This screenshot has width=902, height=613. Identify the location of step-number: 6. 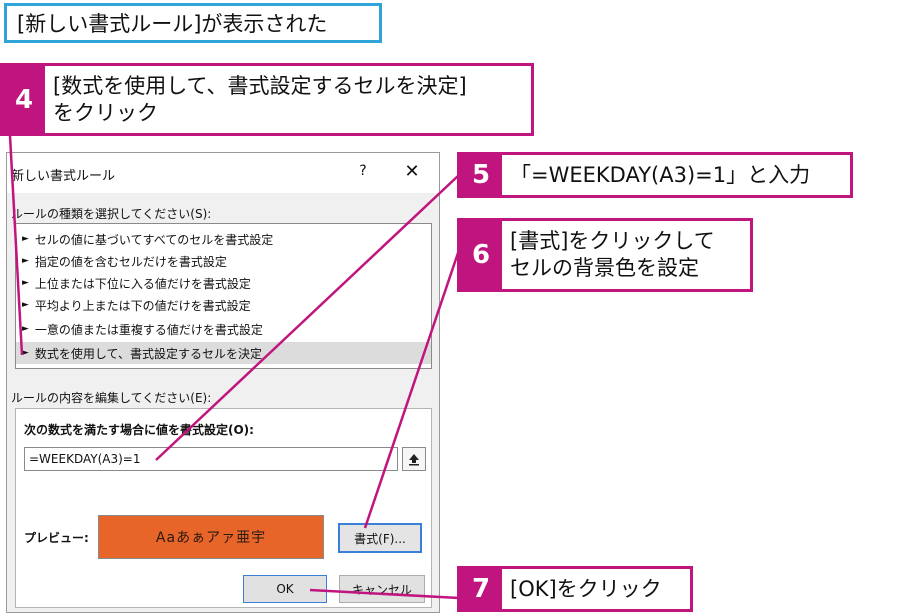
(481, 255).